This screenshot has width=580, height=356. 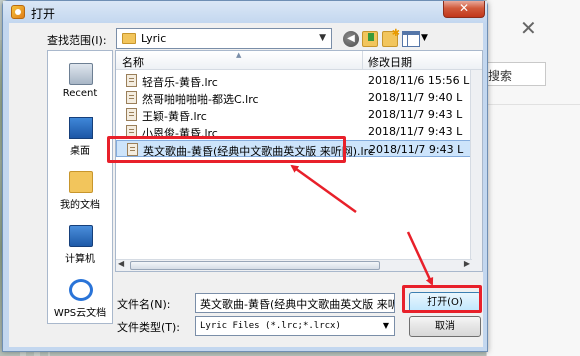 I want to click on side-panel-search-button: 搜索, so click(x=516, y=74).